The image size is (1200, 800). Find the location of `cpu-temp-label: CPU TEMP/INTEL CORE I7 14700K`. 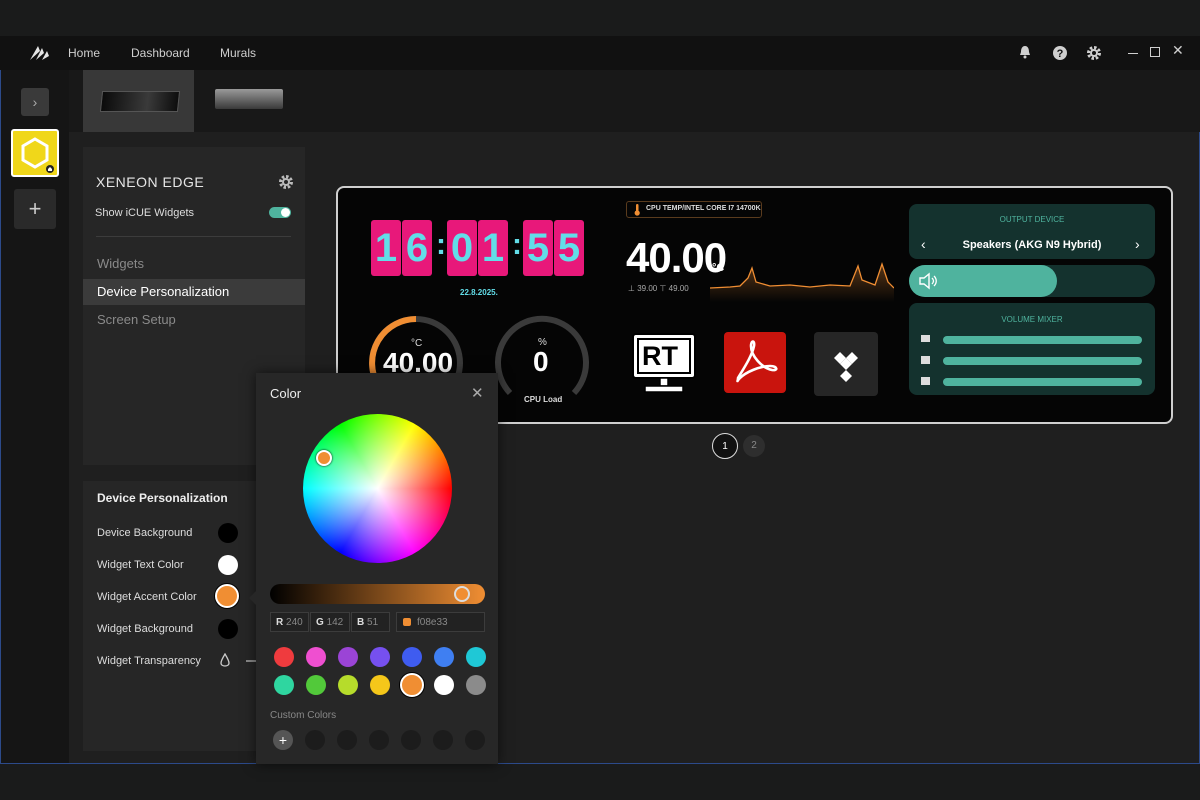

cpu-temp-label: CPU TEMP/INTEL CORE I7 14700K is located at coordinates (703, 208).